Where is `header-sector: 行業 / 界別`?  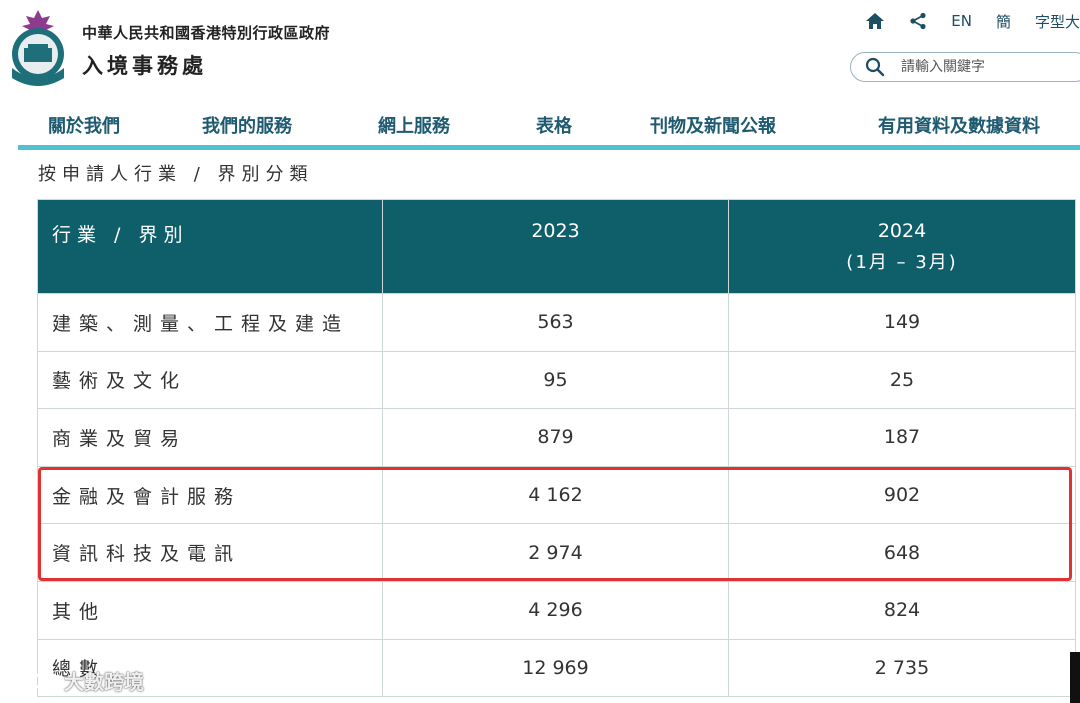 header-sector: 行業 / 界別 is located at coordinates (210, 246).